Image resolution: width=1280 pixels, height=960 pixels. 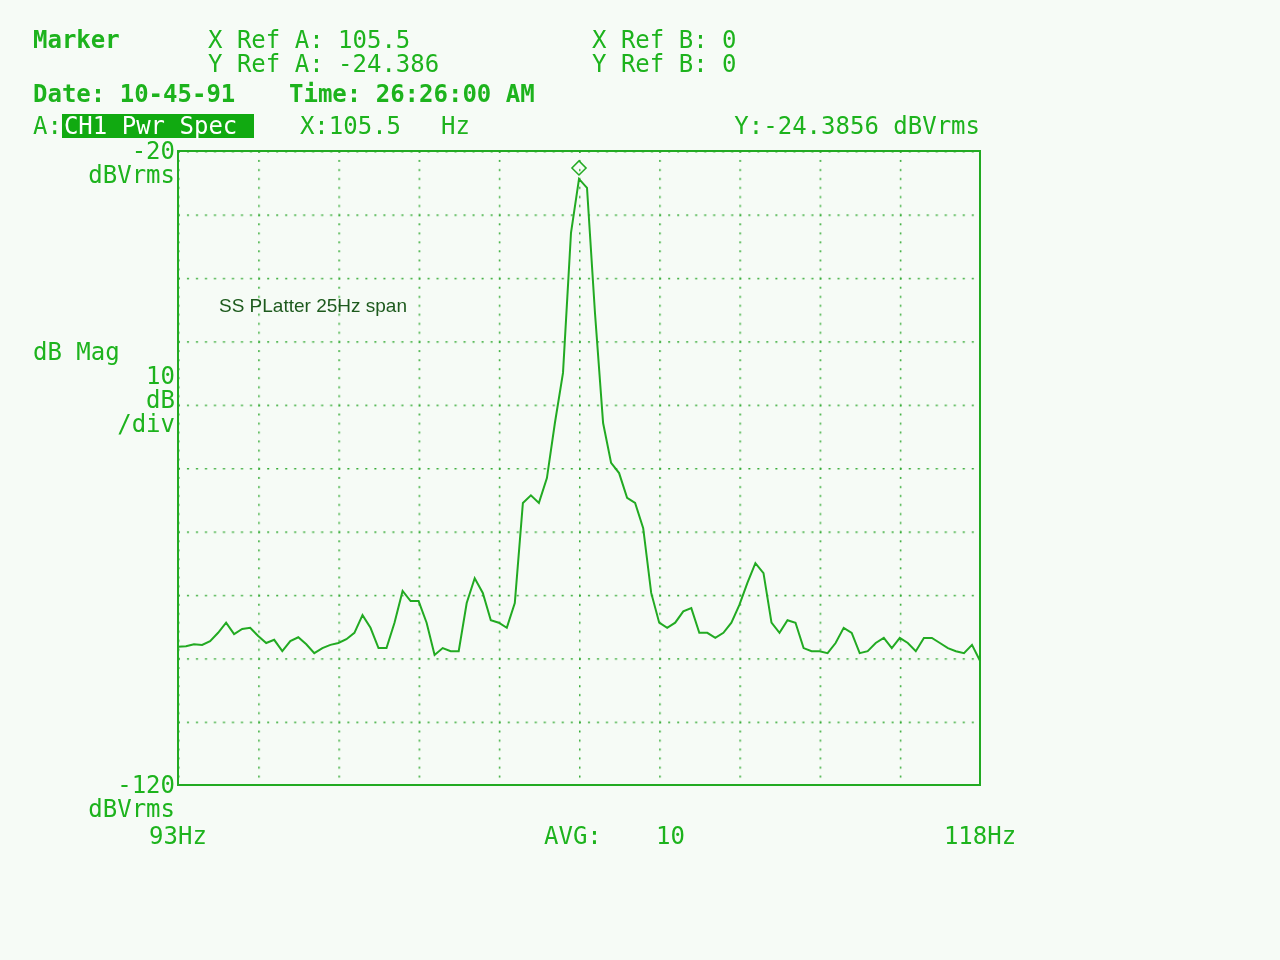 What do you see at coordinates (146, 785) in the screenshot?
I see `y-tick-label: -120` at bounding box center [146, 785].